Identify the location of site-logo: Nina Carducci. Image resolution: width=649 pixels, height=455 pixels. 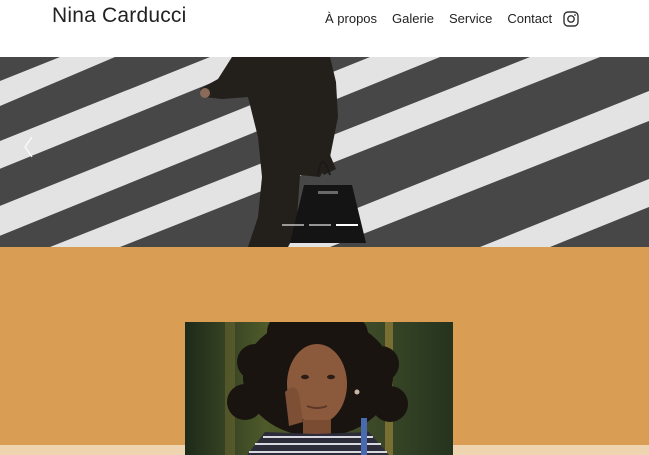
(119, 16).